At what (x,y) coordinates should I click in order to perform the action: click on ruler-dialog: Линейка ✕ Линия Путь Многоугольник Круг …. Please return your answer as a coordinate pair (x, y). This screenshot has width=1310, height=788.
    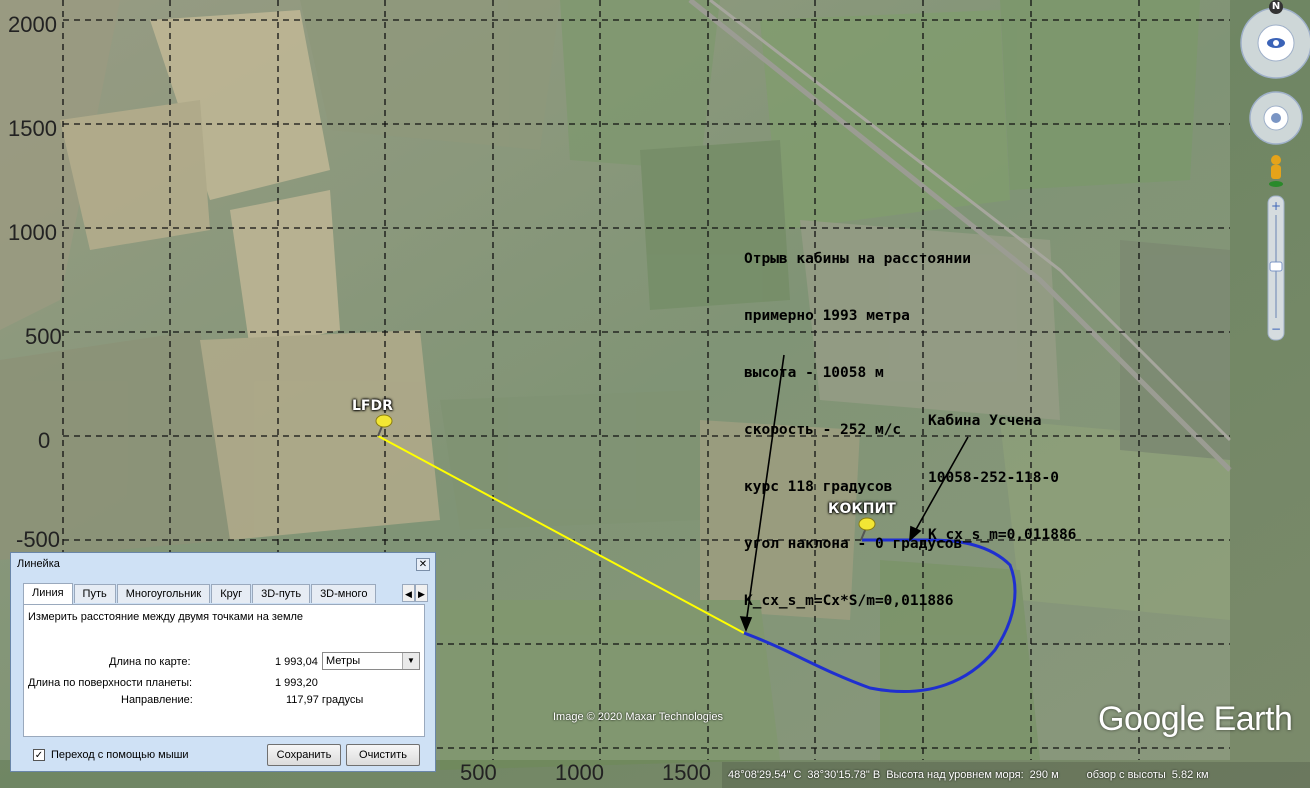
    Looking at the image, I should click on (223, 662).